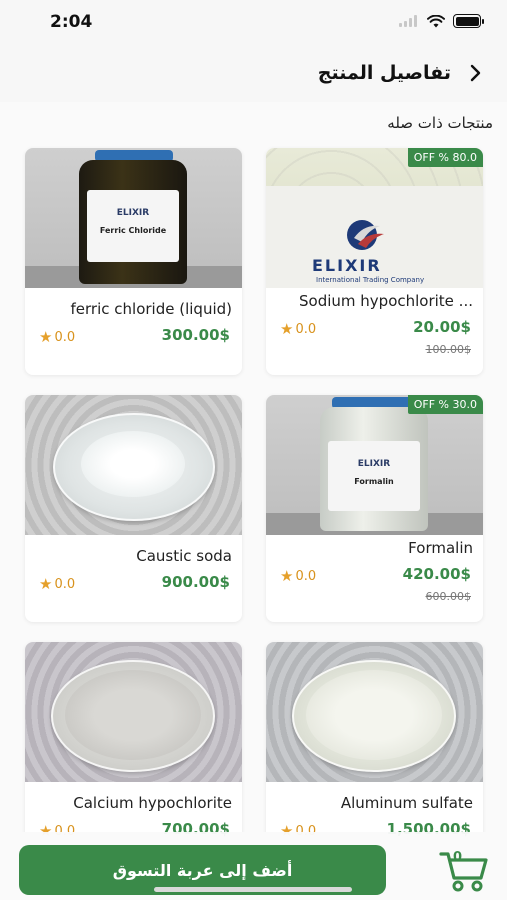 This screenshot has height=900, width=507. What do you see at coordinates (71, 22) in the screenshot?
I see `status-time: 2:04` at bounding box center [71, 22].